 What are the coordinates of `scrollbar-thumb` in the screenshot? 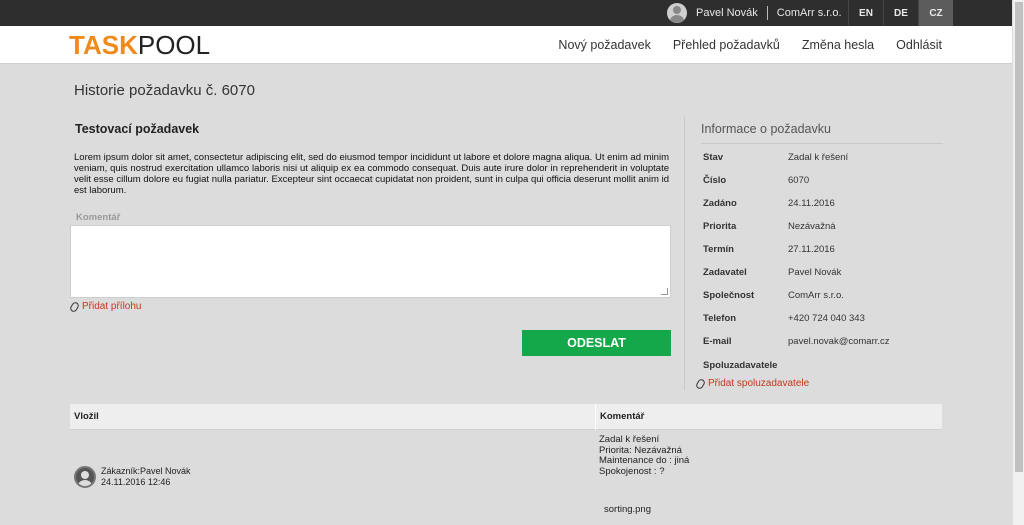 It's located at (1019, 237).